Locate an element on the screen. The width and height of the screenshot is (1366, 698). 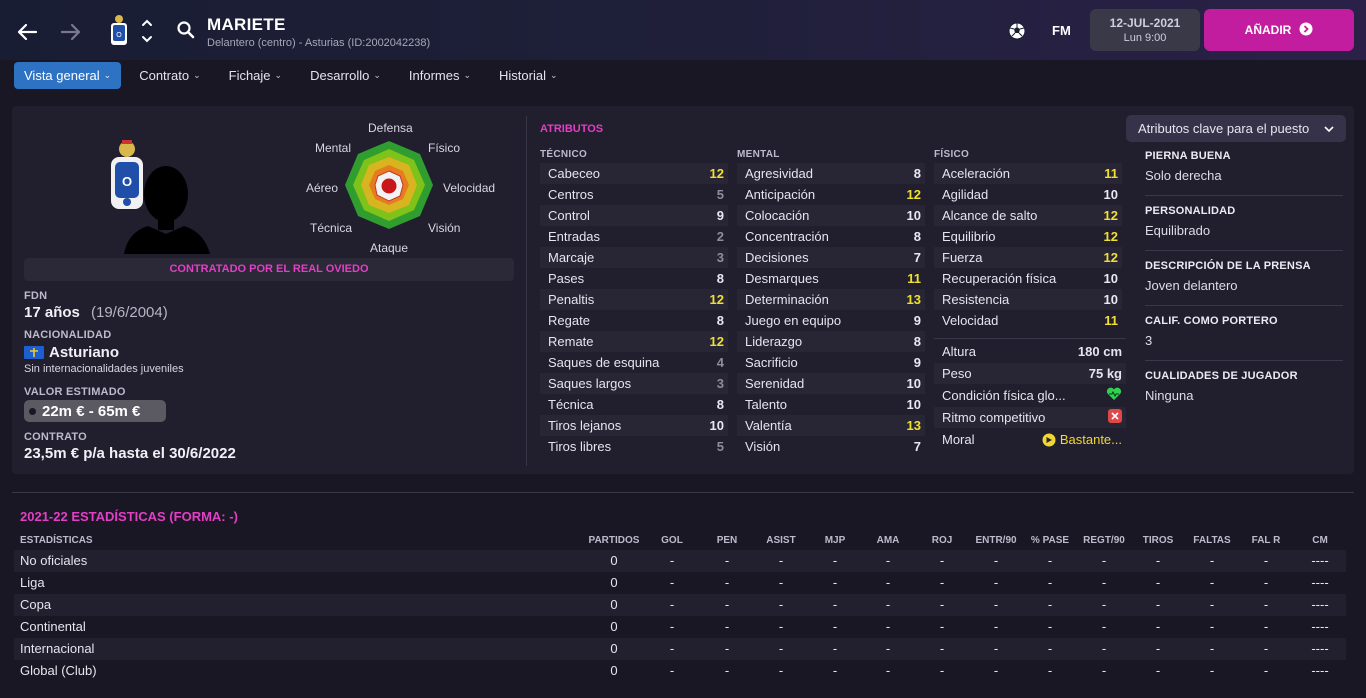
attribute-row: Juego en equipo 9 is located at coordinates (831, 320).